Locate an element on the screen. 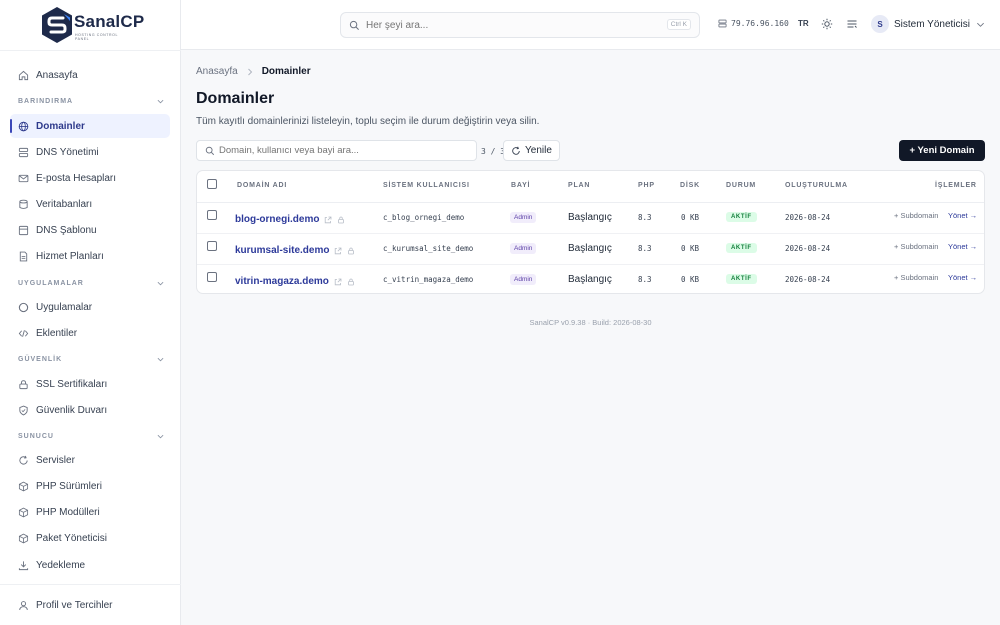 The image size is (1000, 625). sidebar-item-dns: DNS Yönetimi is located at coordinates (90, 152).